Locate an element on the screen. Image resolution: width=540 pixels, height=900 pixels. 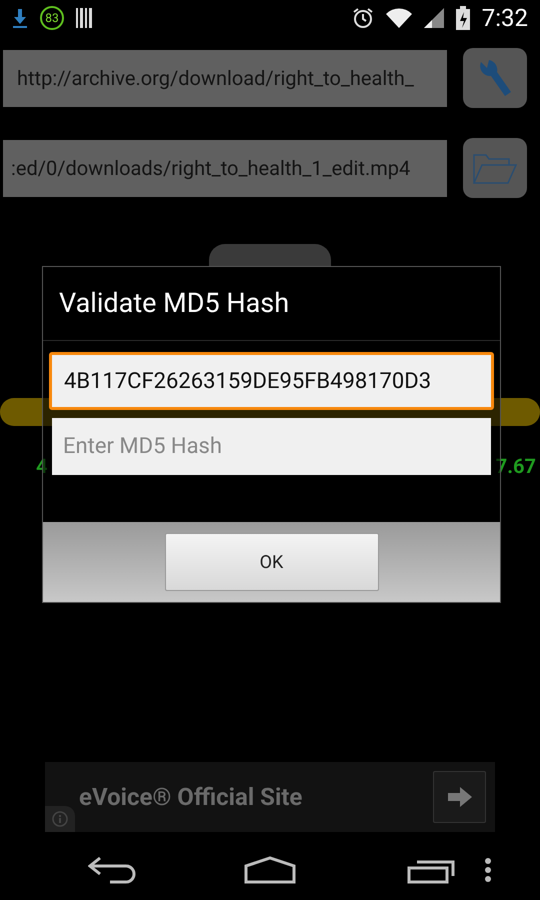
ad-banner: eVoice® Official Site is located at coordinates (270, 797).